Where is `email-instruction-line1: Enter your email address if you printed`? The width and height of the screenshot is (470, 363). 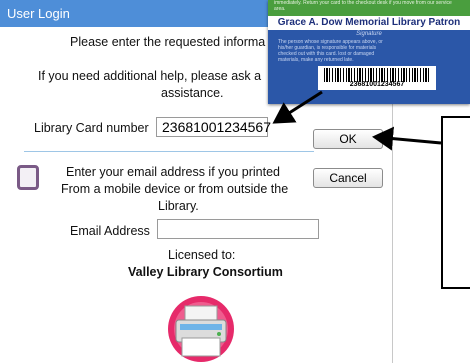 email-instruction-line1: Enter your email address if you printed is located at coordinates (173, 172).